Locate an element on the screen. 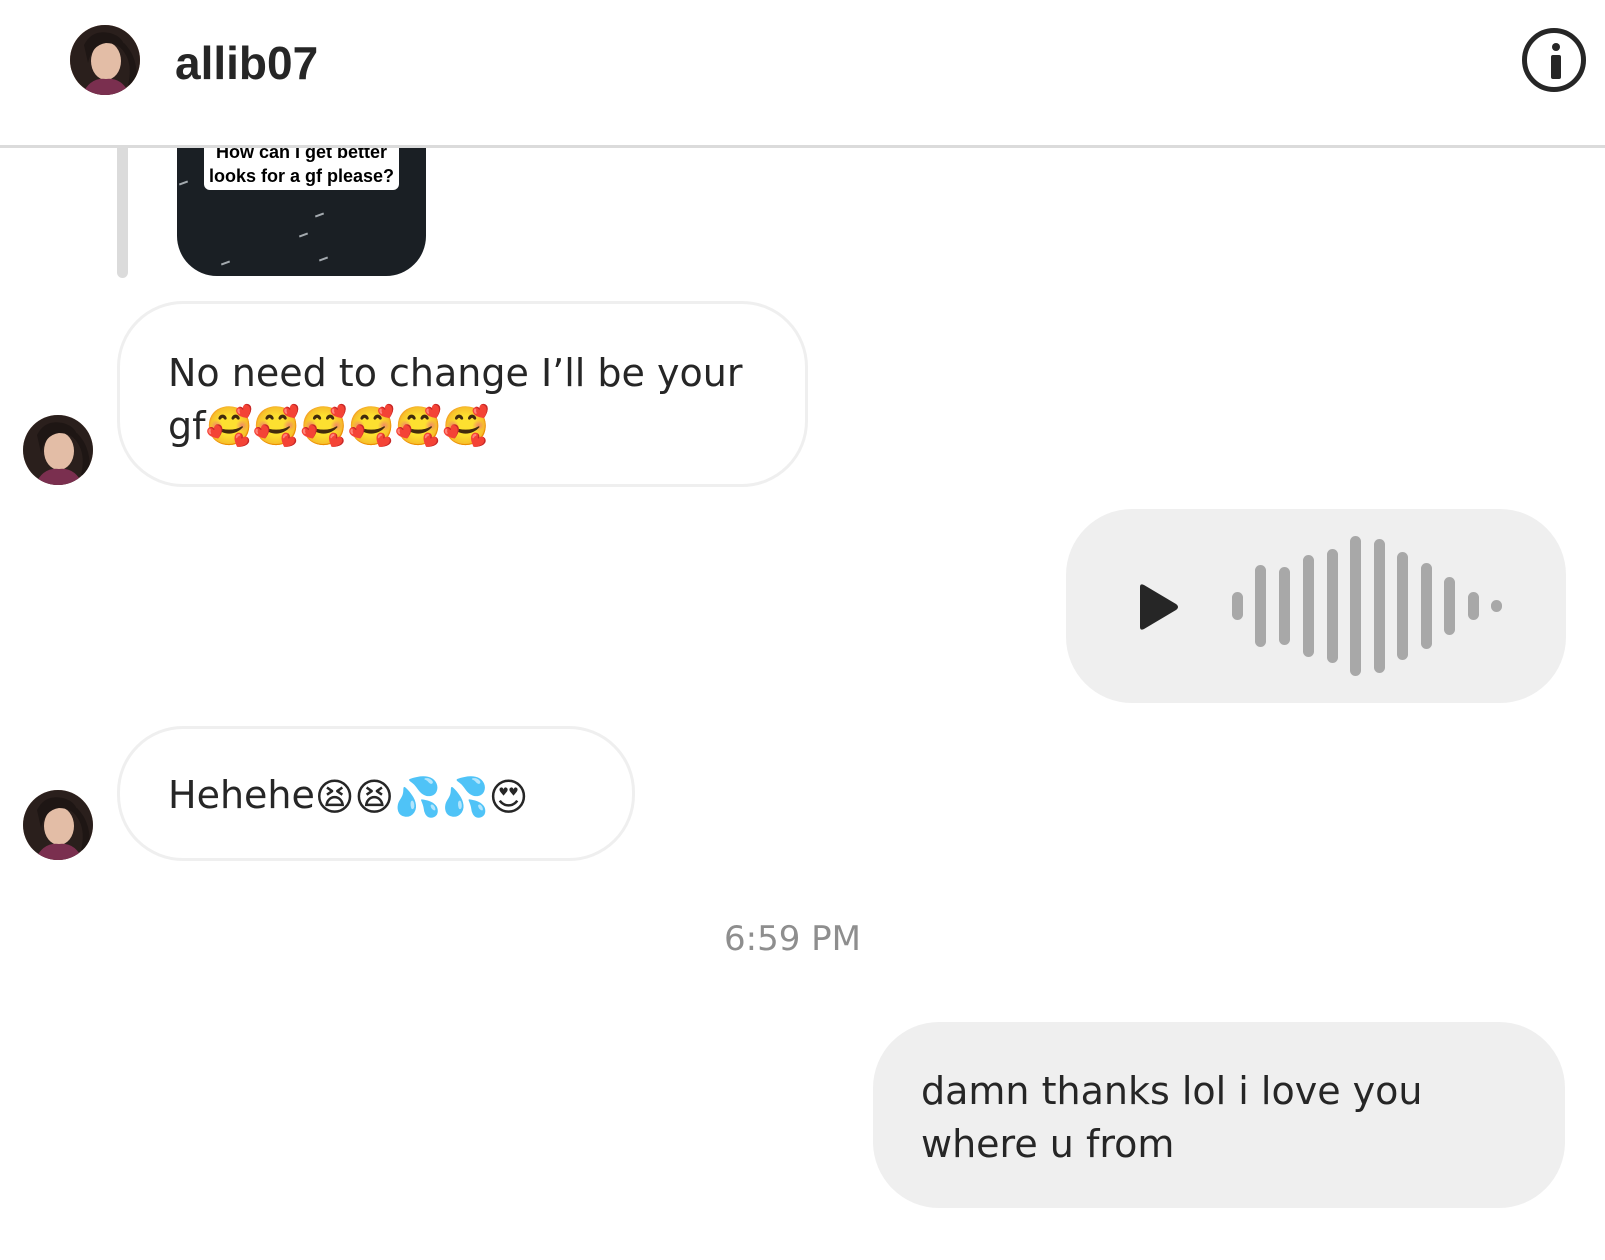  incoming-message: No need to change I’ll be your gf🥰🥰🥰🥰🥰🥰 is located at coordinates (462, 394).